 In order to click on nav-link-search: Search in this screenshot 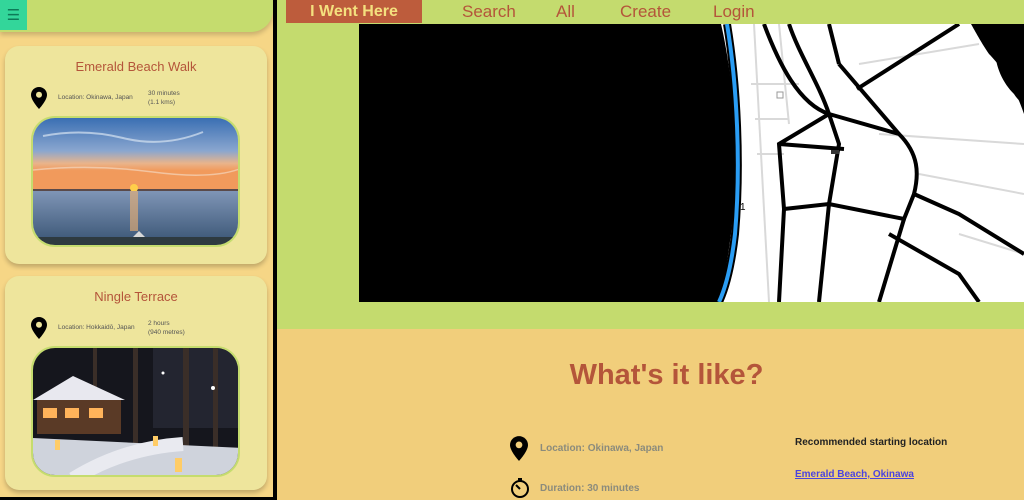, I will do `click(489, 11)`.